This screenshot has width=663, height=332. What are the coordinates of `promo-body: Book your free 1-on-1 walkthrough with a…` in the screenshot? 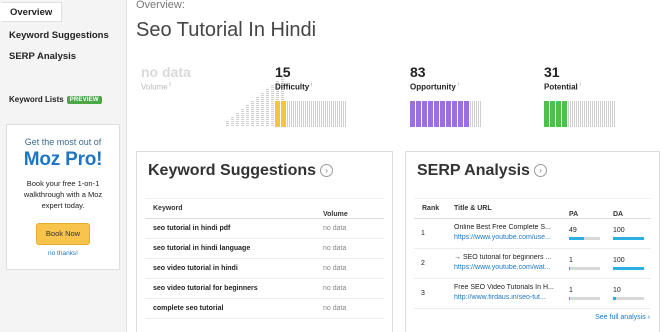 It's located at (63, 194).